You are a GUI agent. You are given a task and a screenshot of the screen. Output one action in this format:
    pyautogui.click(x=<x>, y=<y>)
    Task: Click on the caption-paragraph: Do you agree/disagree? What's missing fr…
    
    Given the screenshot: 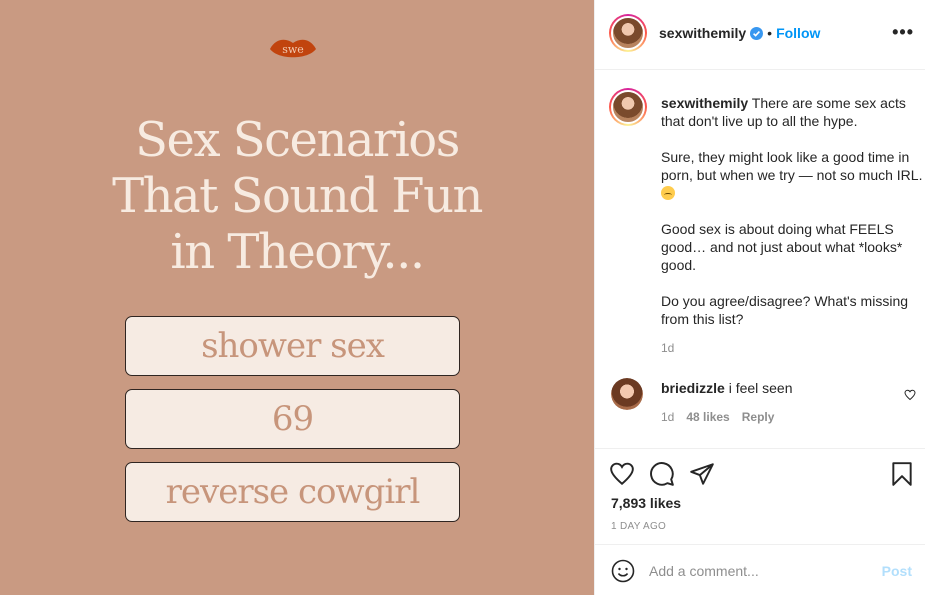 What is the action you would take?
    pyautogui.click(x=785, y=310)
    